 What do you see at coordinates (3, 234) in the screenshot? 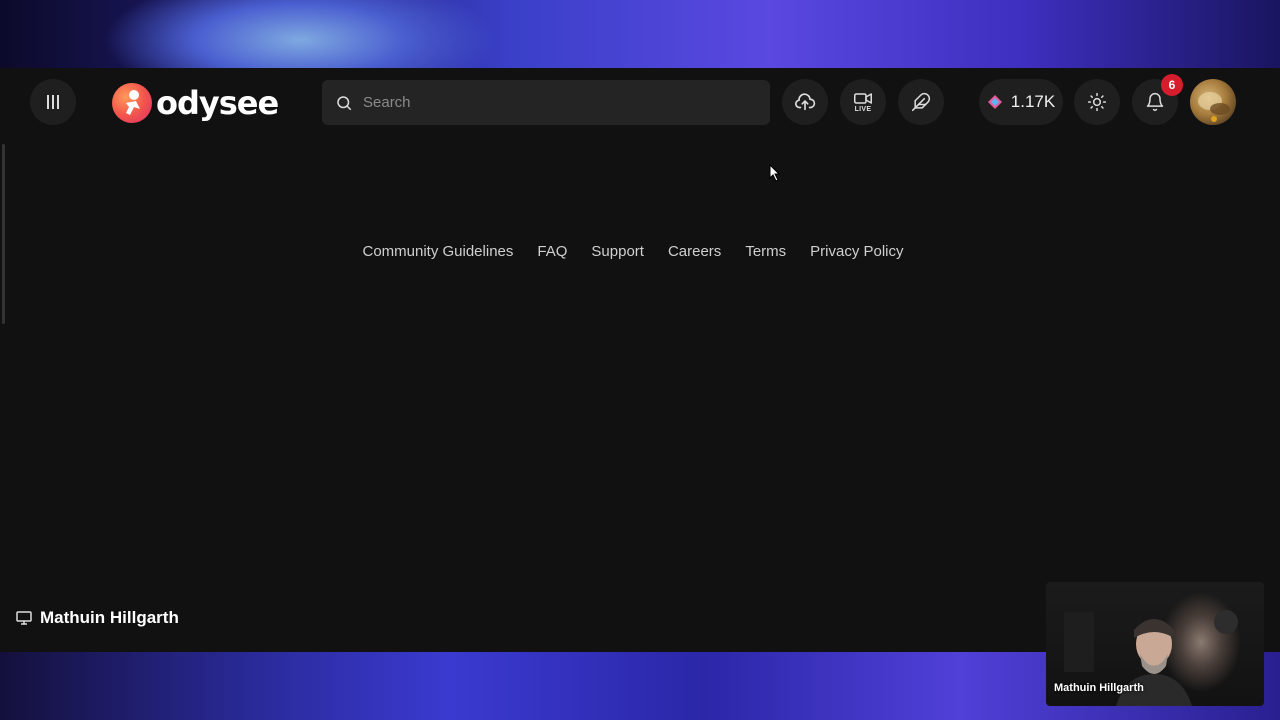
I see `scrollbar` at bounding box center [3, 234].